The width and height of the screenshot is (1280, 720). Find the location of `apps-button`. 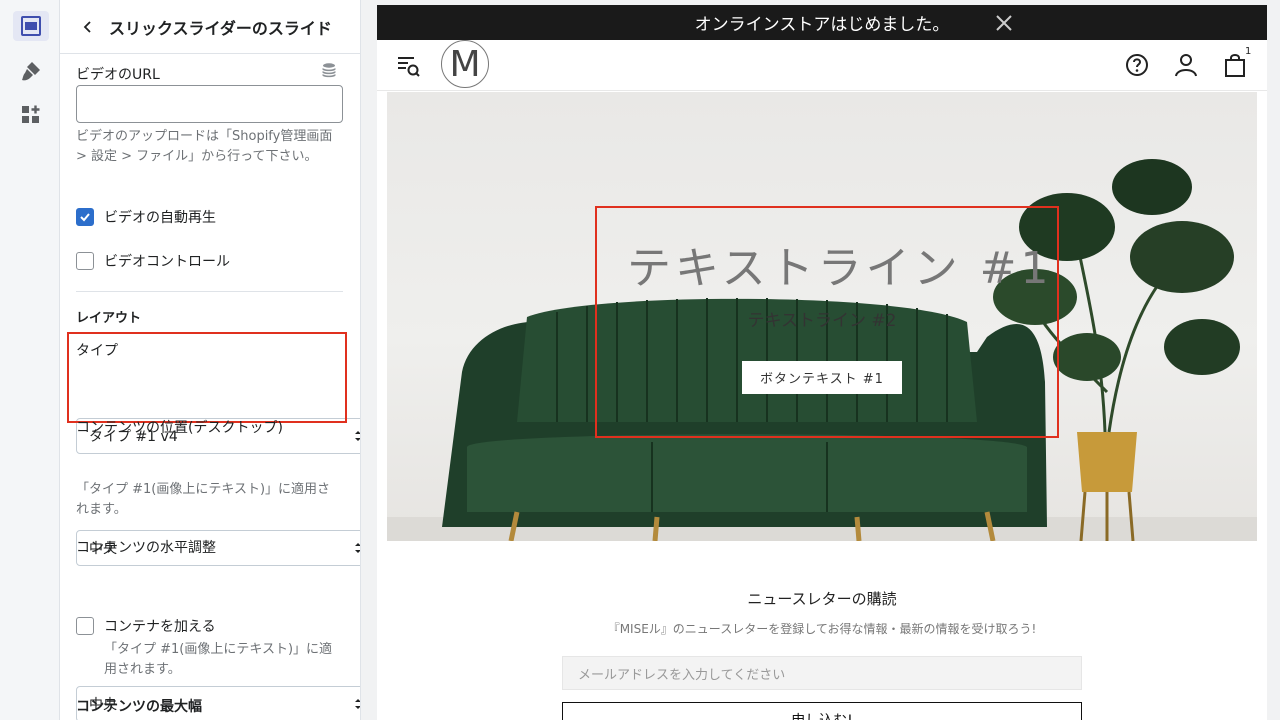

apps-button is located at coordinates (31, 115).